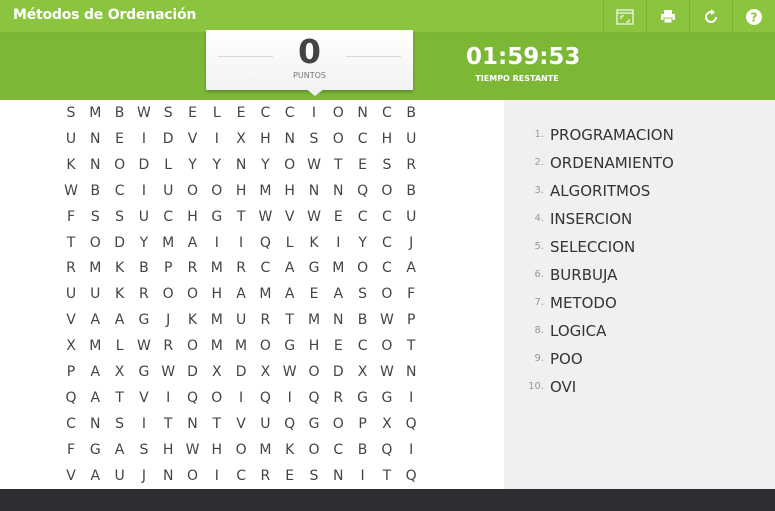  I want to click on grid-cell: L, so click(168, 165).